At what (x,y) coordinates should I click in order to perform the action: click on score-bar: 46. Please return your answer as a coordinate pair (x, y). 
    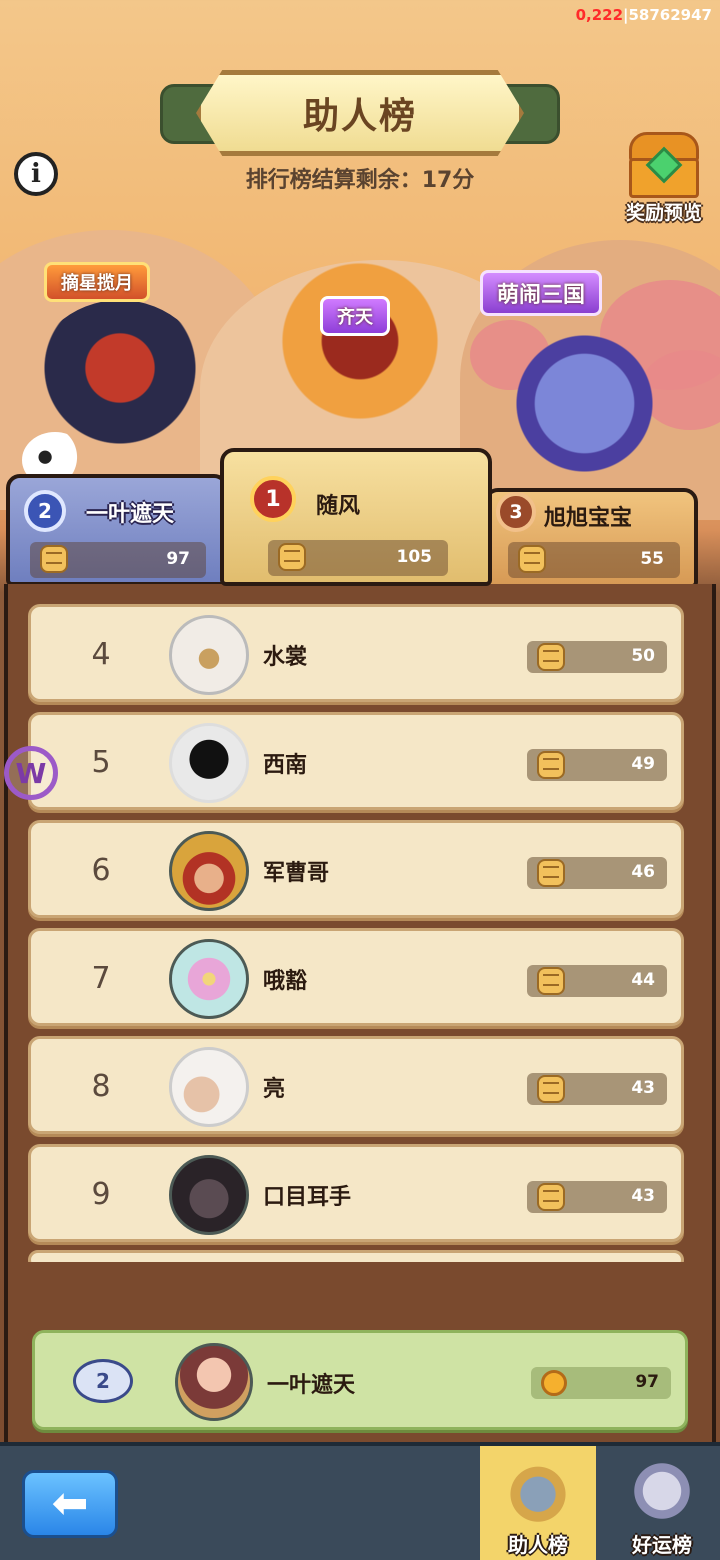
    Looking at the image, I should click on (597, 873).